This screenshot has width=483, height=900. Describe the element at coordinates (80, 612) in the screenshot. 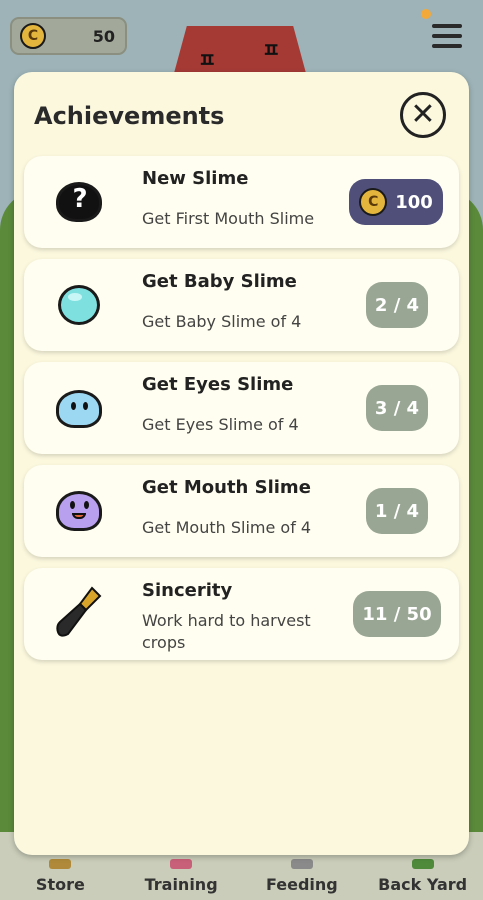

I see `trowel-icon` at that location.